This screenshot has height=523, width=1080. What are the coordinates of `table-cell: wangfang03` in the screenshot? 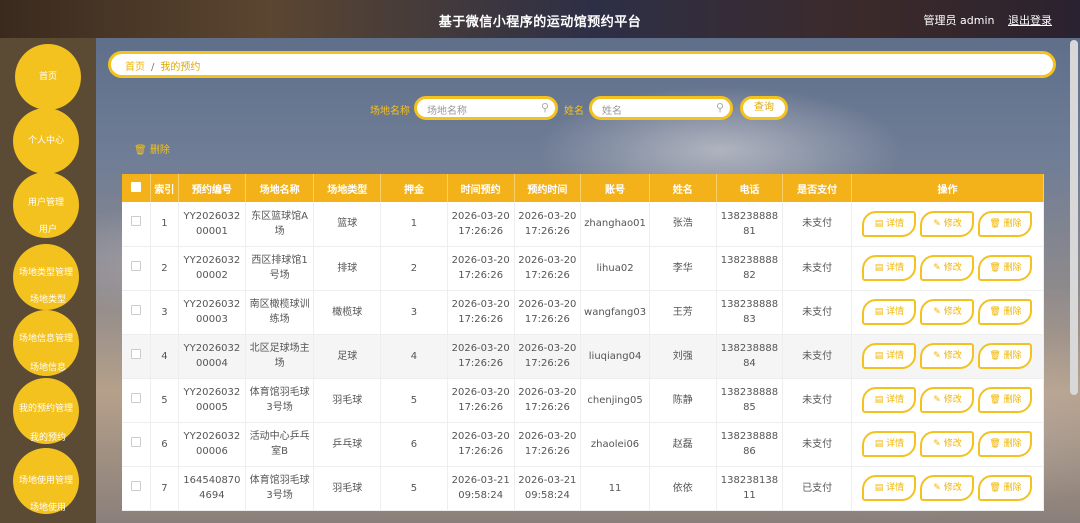 It's located at (615, 312).